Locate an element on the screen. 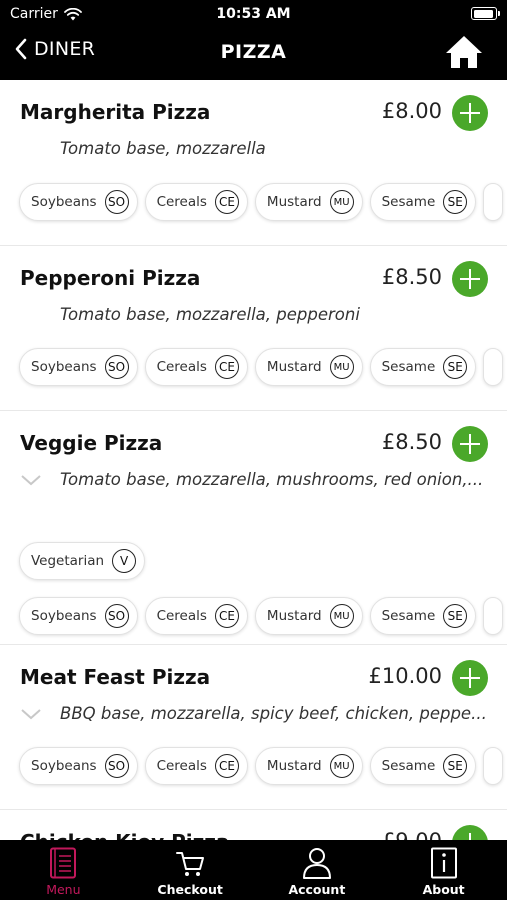 Image resolution: width=507 pixels, height=900 pixels. tab-checkout: Checkout is located at coordinates (190, 870).